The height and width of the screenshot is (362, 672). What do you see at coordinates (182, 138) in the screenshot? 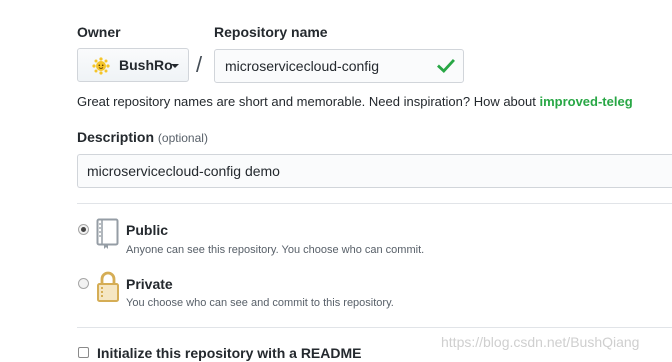
I see `optional-tag: (optional)` at bounding box center [182, 138].